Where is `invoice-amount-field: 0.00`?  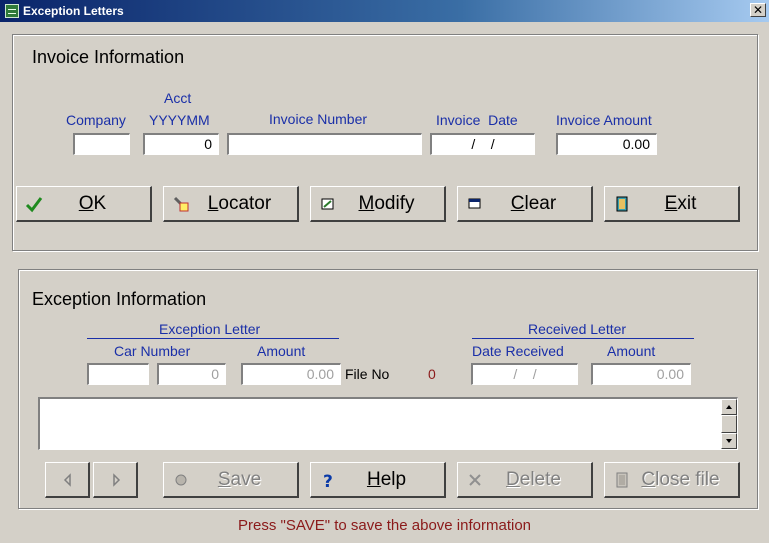 invoice-amount-field: 0.00 is located at coordinates (606, 144).